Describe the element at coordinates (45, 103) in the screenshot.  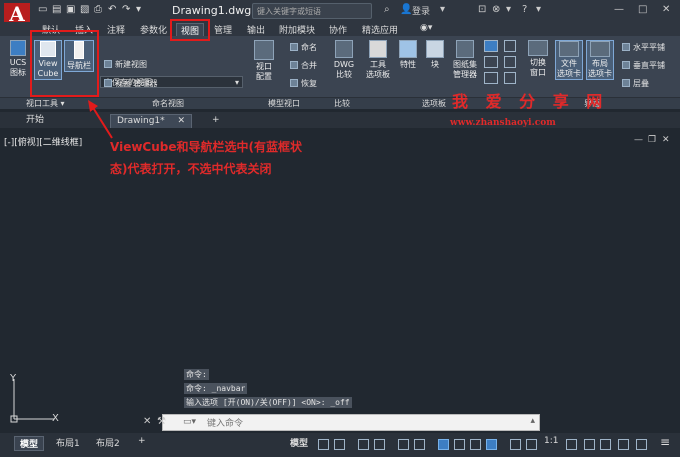
I see `panel-label-viewport-tools: 视口工具 ▾` at that location.